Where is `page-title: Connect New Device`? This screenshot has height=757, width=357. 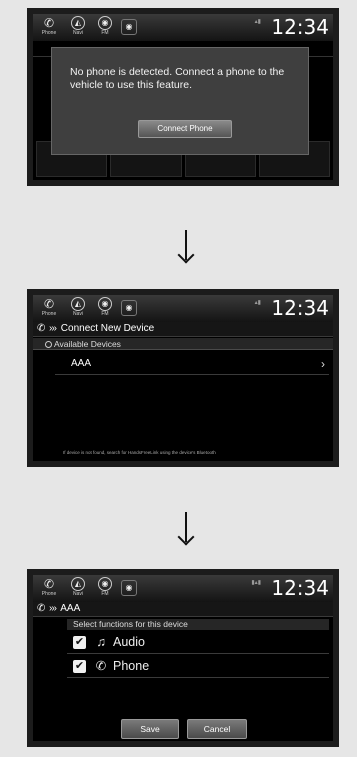 page-title: Connect New Device is located at coordinates (107, 328).